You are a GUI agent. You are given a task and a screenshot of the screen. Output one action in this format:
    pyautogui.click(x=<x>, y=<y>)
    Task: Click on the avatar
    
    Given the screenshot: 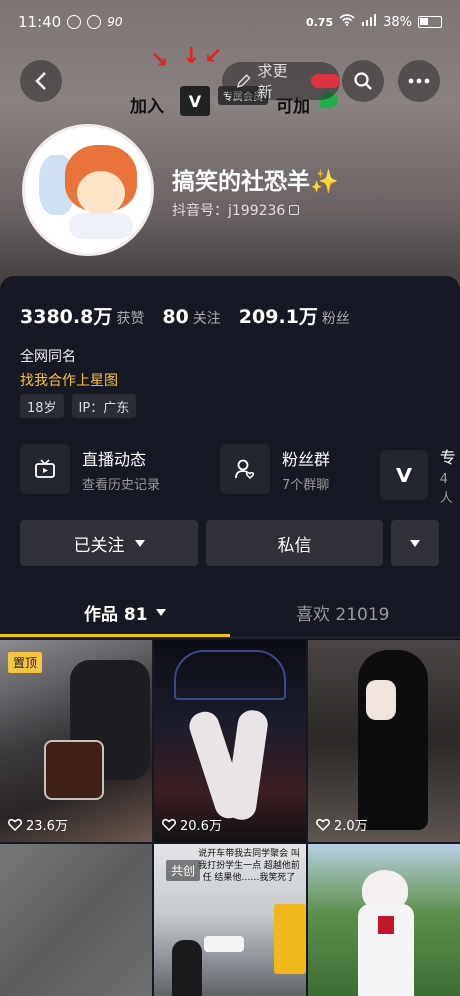 What is the action you would take?
    pyautogui.click(x=88, y=190)
    